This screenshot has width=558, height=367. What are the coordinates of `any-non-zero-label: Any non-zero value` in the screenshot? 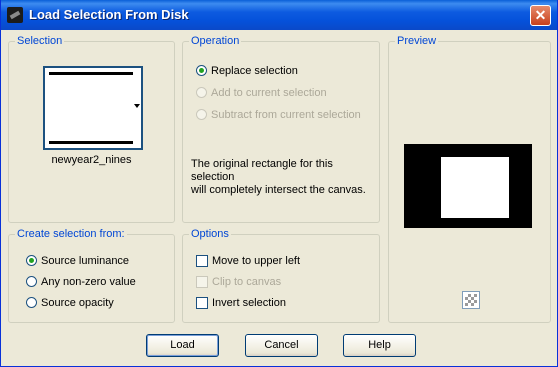 It's located at (88, 282).